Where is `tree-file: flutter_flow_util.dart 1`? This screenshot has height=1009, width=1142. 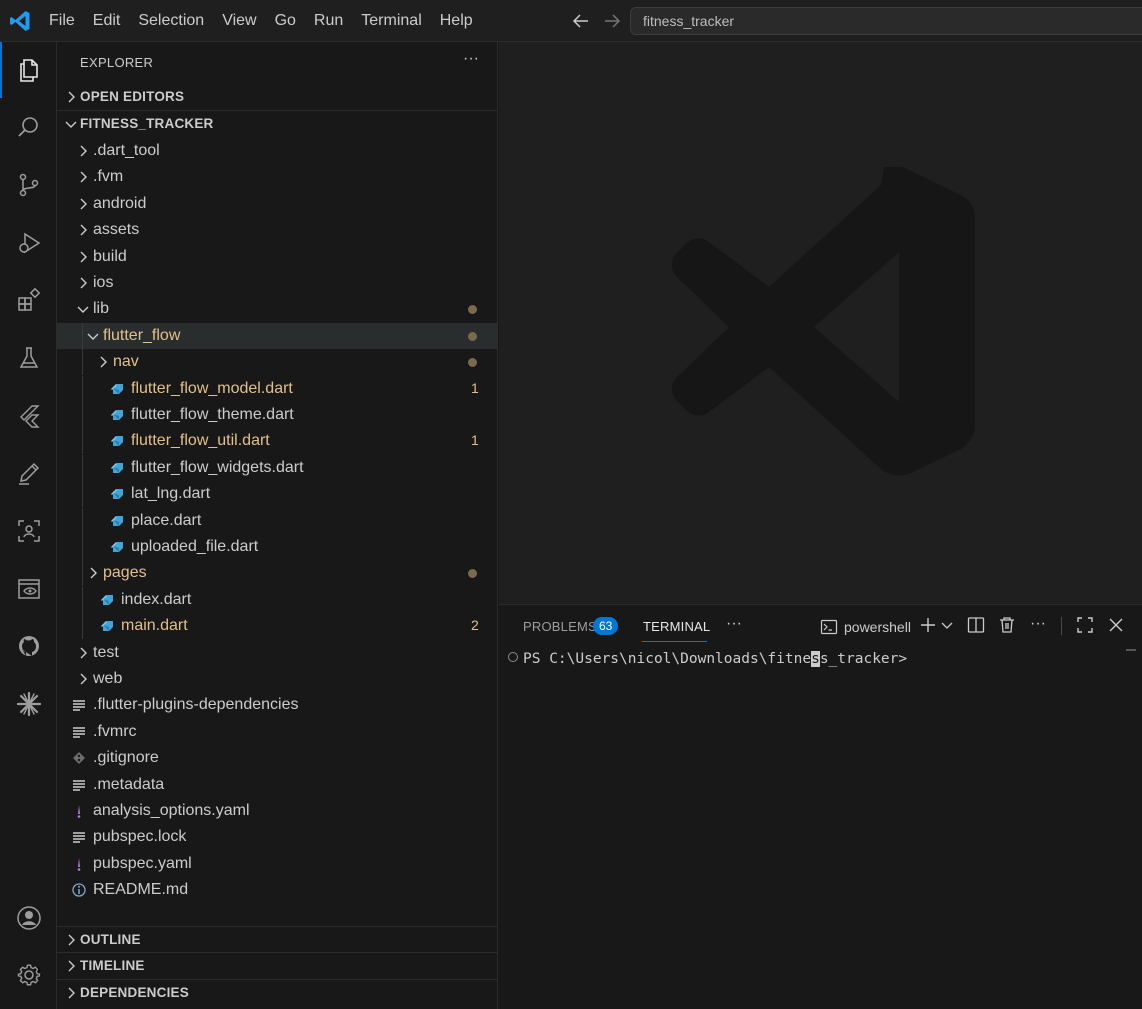 tree-file: flutter_flow_util.dart 1 is located at coordinates (277, 441).